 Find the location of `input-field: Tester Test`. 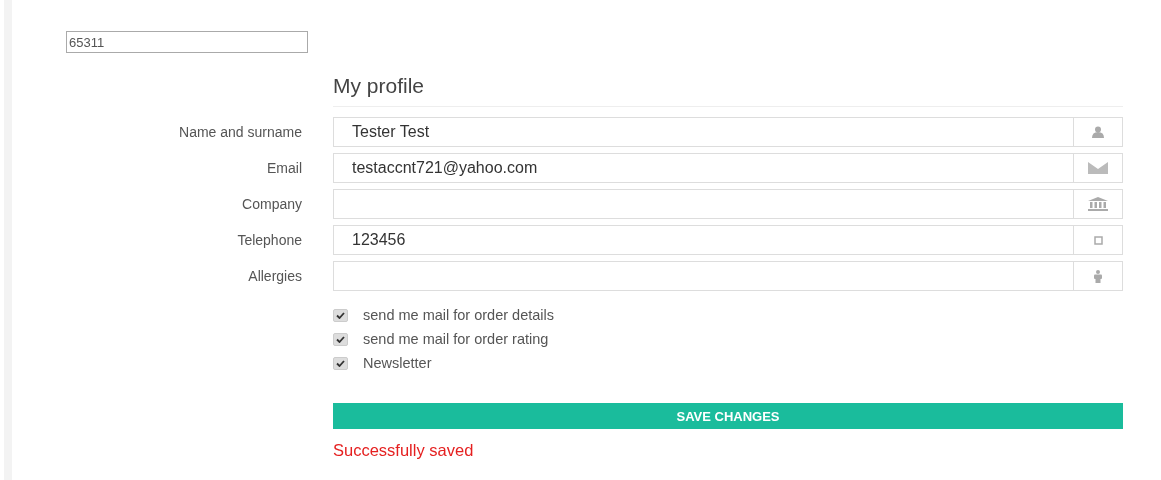

input-field: Tester Test is located at coordinates (703, 132).